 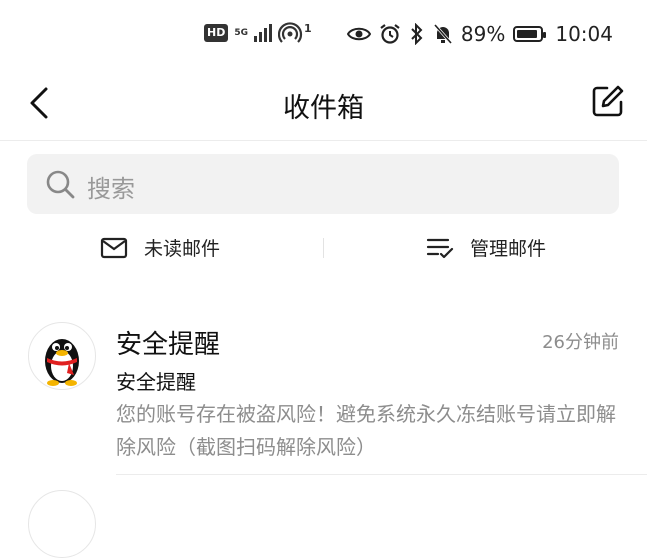 I want to click on manage-mail-button: 管理邮件, so click(x=486, y=247).